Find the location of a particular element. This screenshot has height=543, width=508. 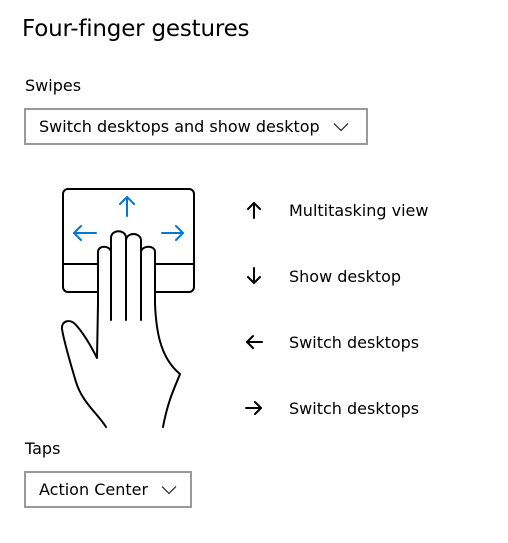

taps-dropdown: Action Center is located at coordinates (108, 489).